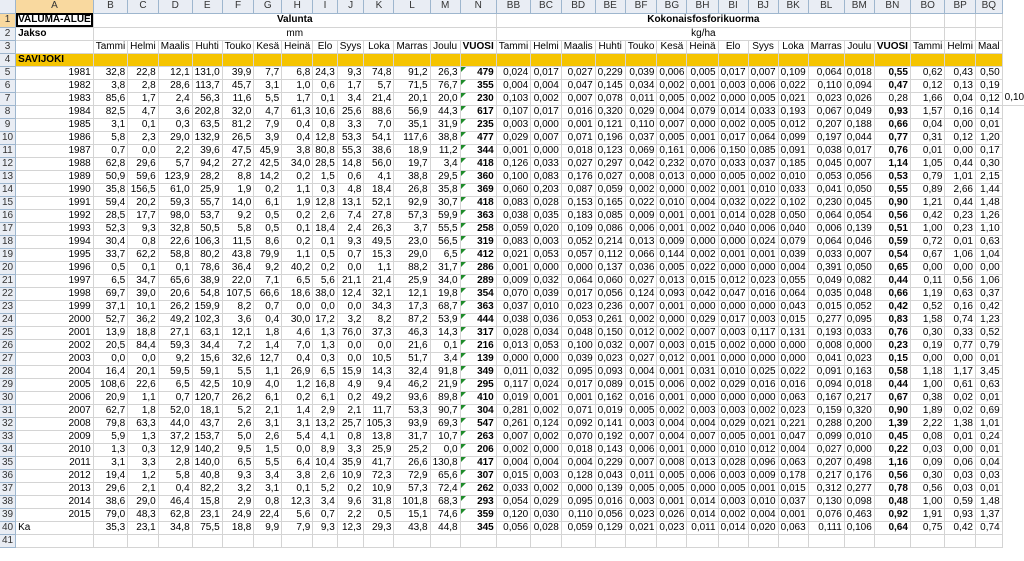 This screenshot has height=561, width=1024. I want to click on valunta-value: 12,3, so click(297, 502).